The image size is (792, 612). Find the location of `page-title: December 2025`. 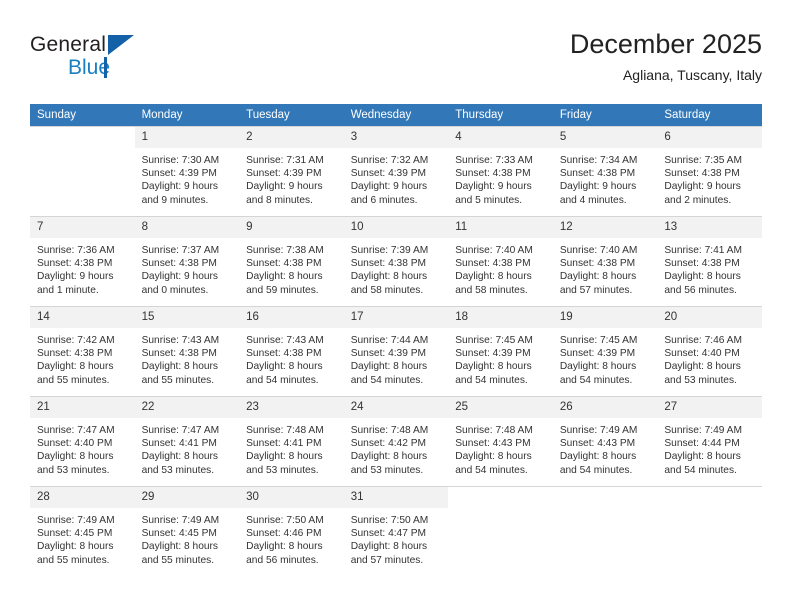

page-title: December 2025 is located at coordinates (665, 44).